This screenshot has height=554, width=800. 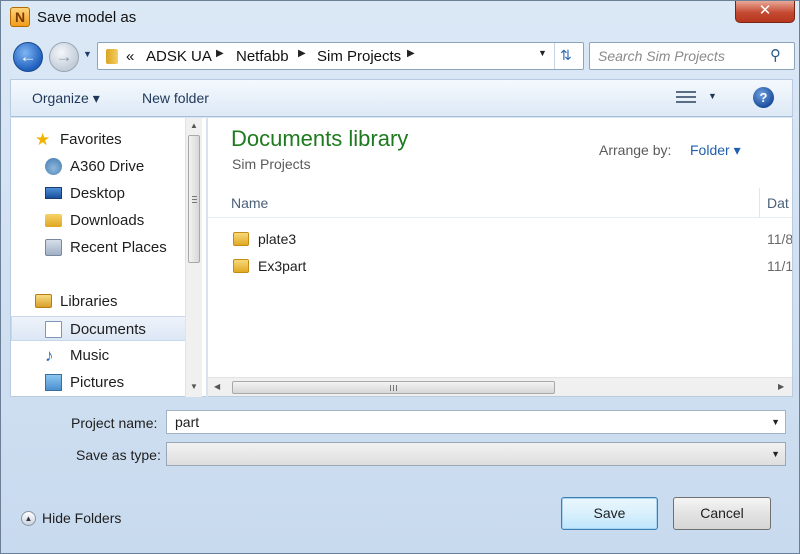 I want to click on project-name-label: Project name:, so click(x=114, y=423).